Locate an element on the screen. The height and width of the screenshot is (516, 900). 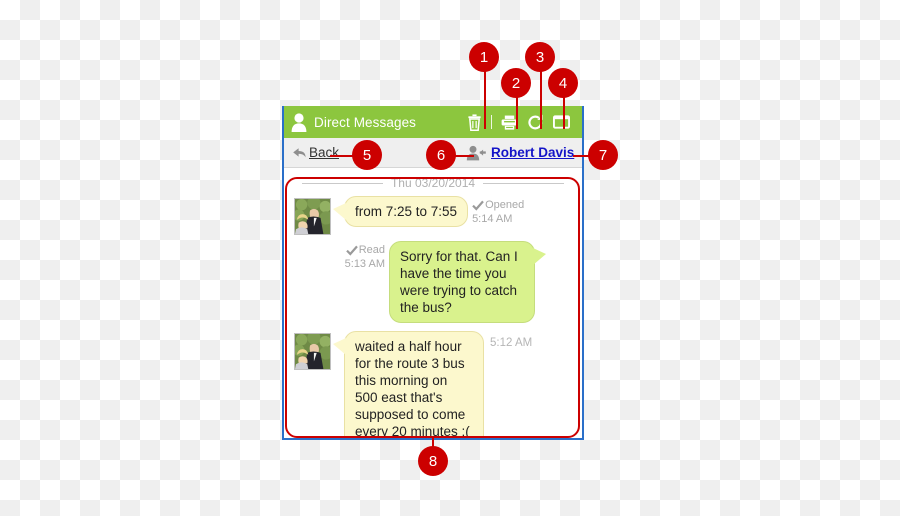
callout-badge-7: 7 is located at coordinates (603, 155).